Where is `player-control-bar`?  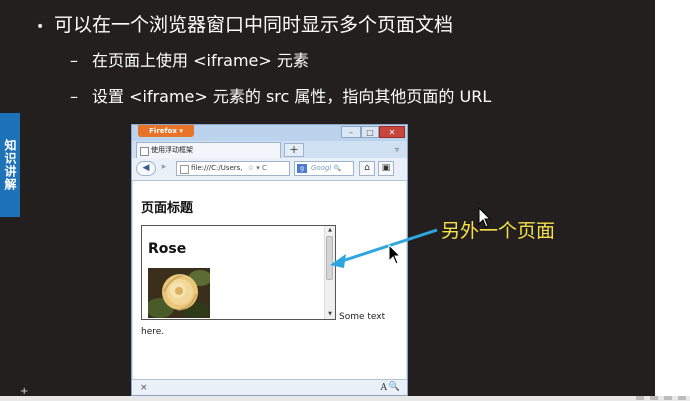
player-control-bar is located at coordinates (345, 398).